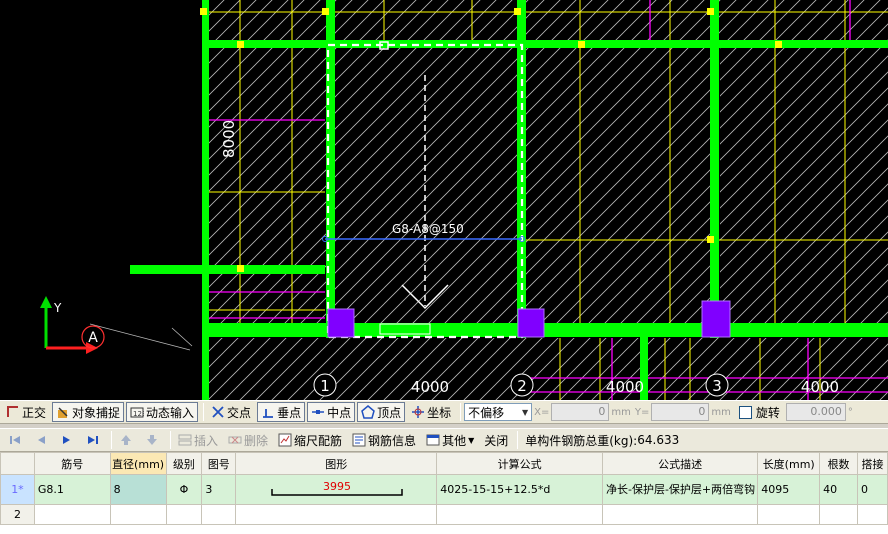 Image resolution: width=888 pixels, height=534 pixels. Describe the element at coordinates (138, 489) in the screenshot. I see `diameter-cell: 8` at that location.